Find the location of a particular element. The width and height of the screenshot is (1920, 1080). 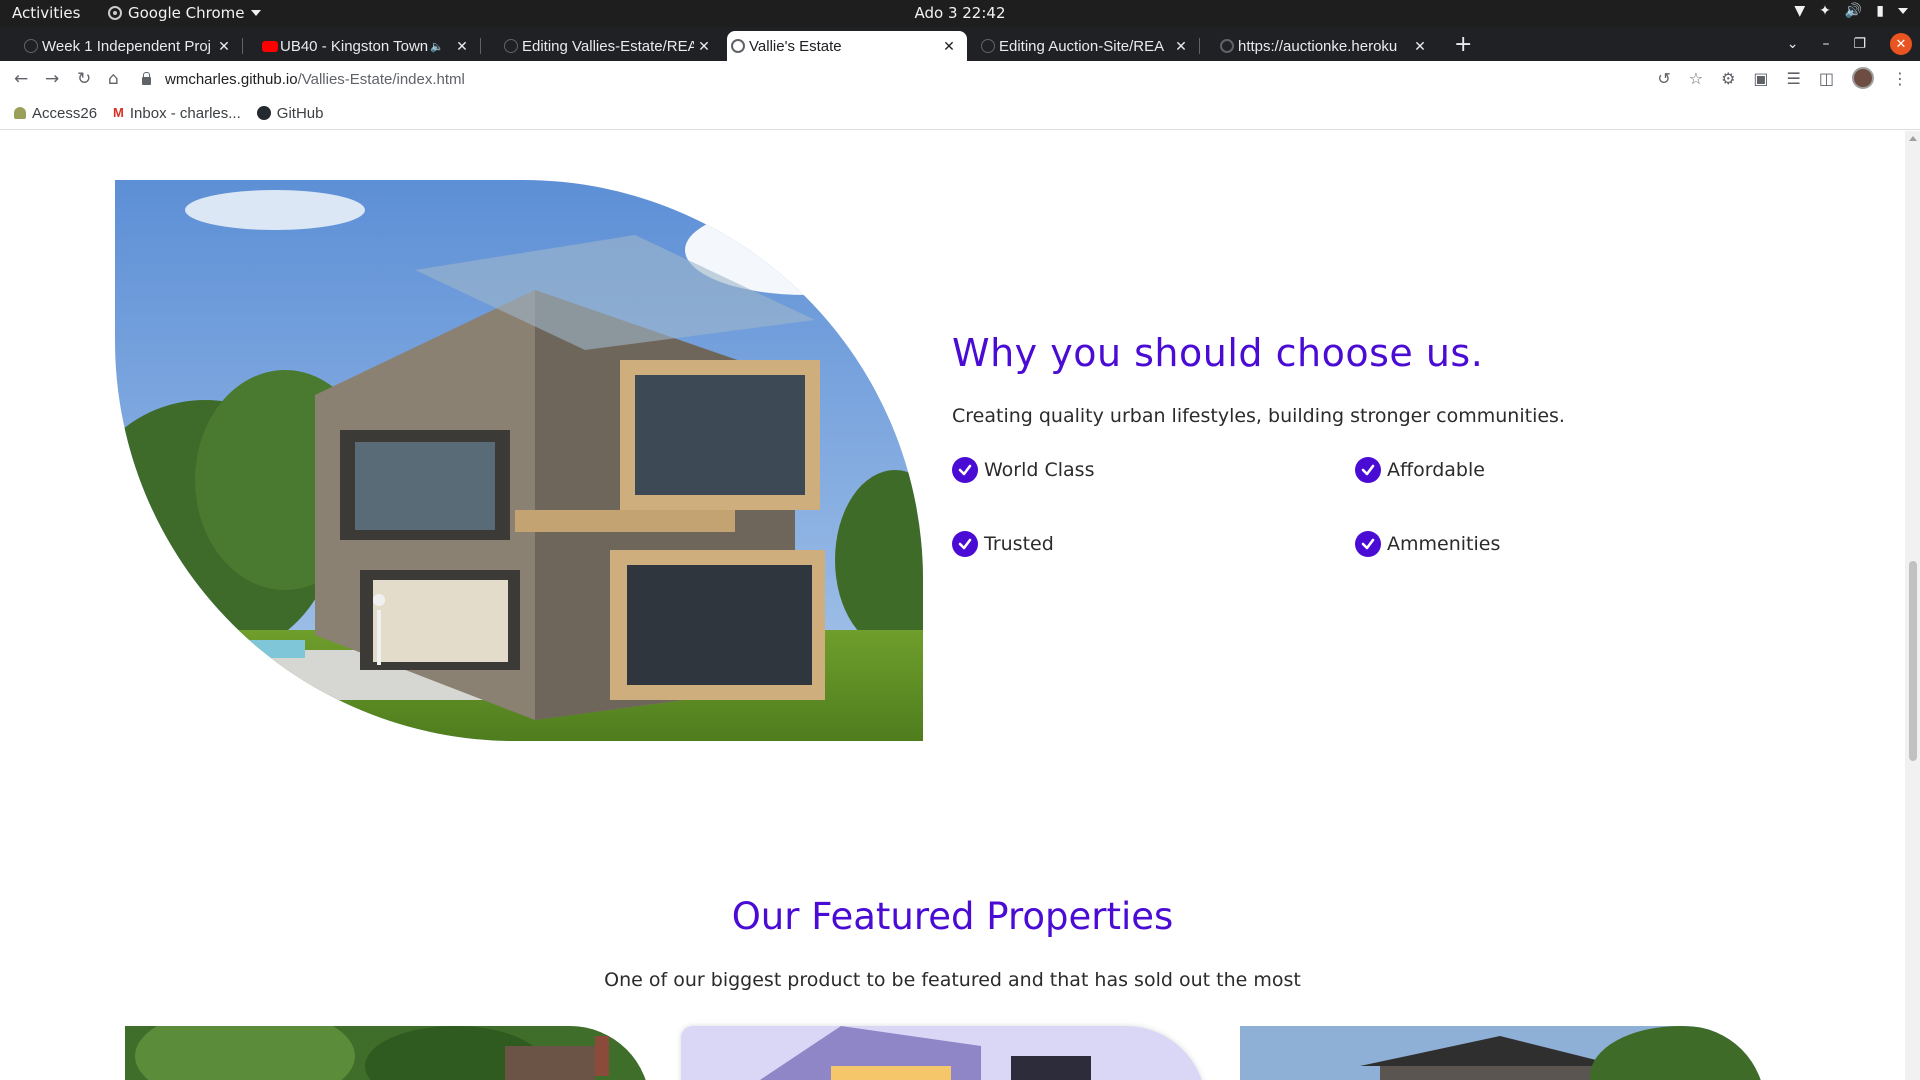

restore-icon: ❐ is located at coordinates (1859, 44).